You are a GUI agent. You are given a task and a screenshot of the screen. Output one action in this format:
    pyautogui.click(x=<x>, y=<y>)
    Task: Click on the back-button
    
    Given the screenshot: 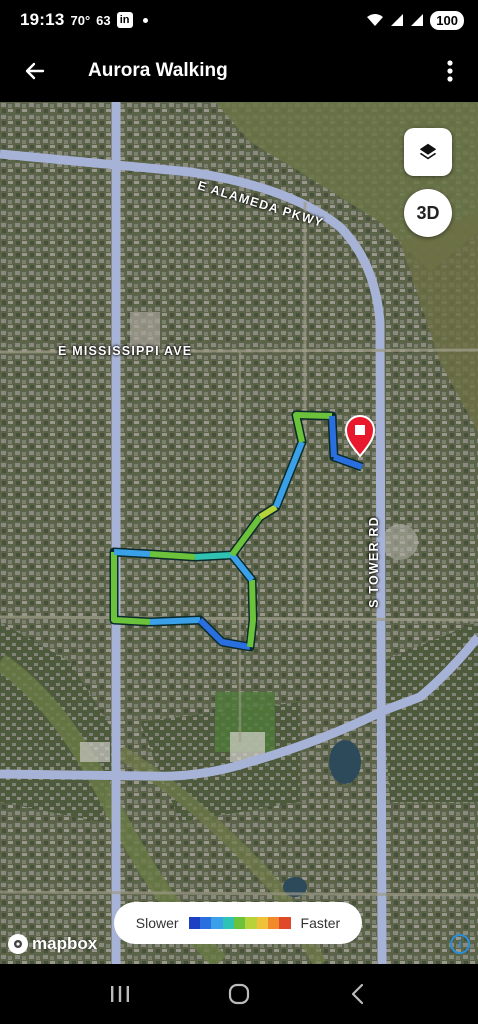 What is the action you would take?
    pyautogui.click(x=35, y=71)
    